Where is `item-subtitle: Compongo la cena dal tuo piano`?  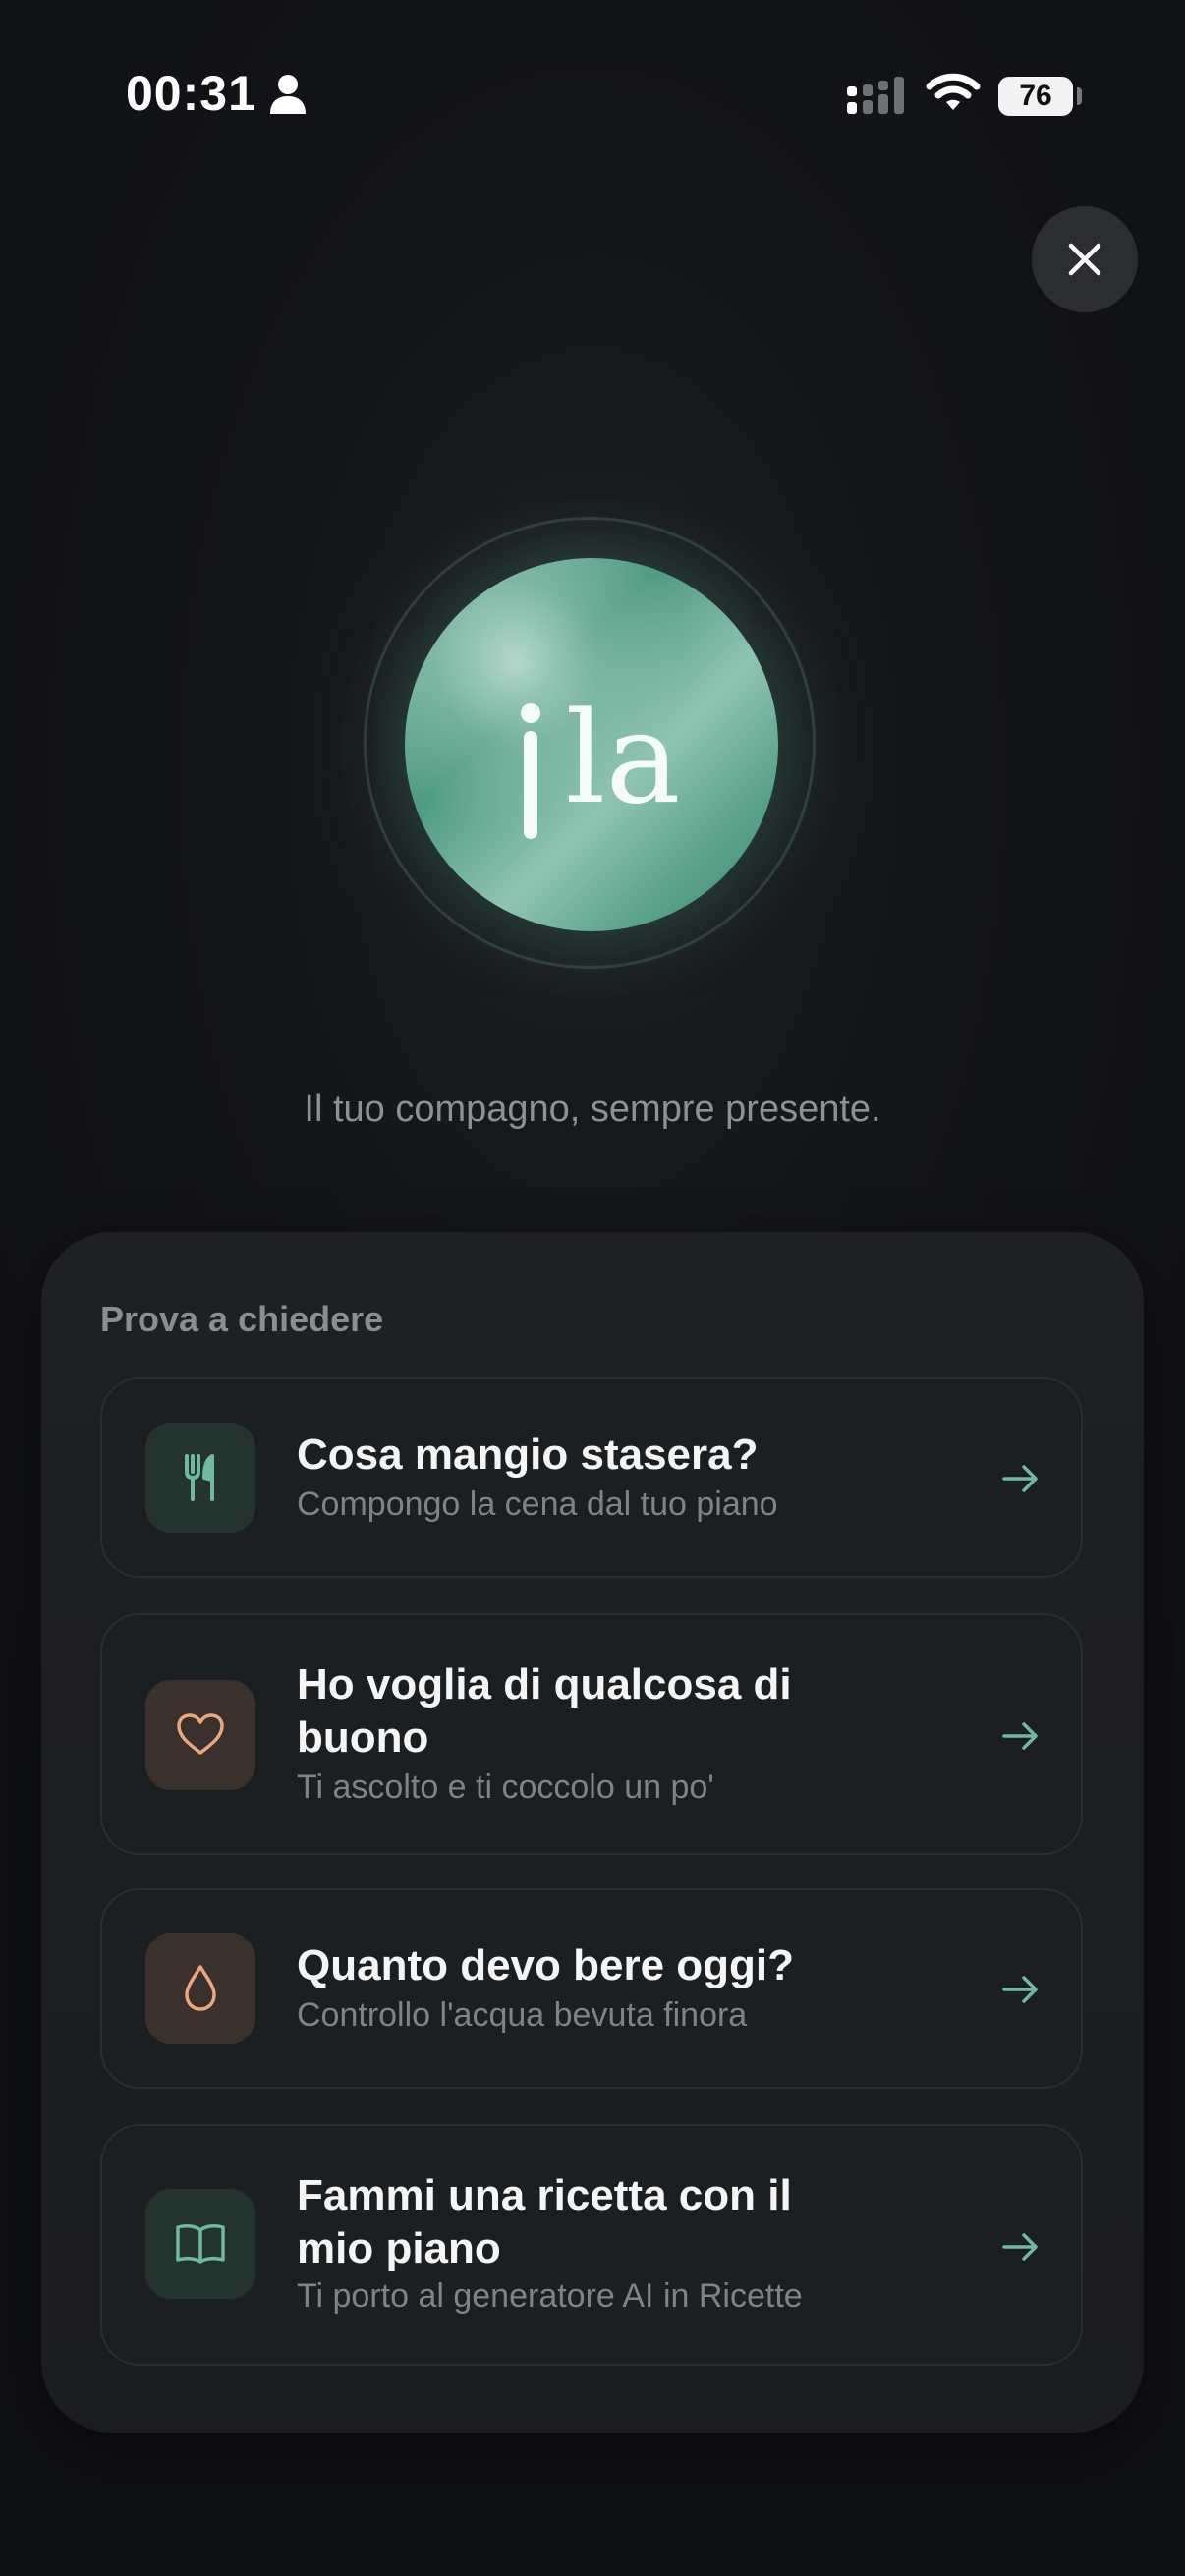 item-subtitle: Compongo la cena dal tuo piano is located at coordinates (538, 1504).